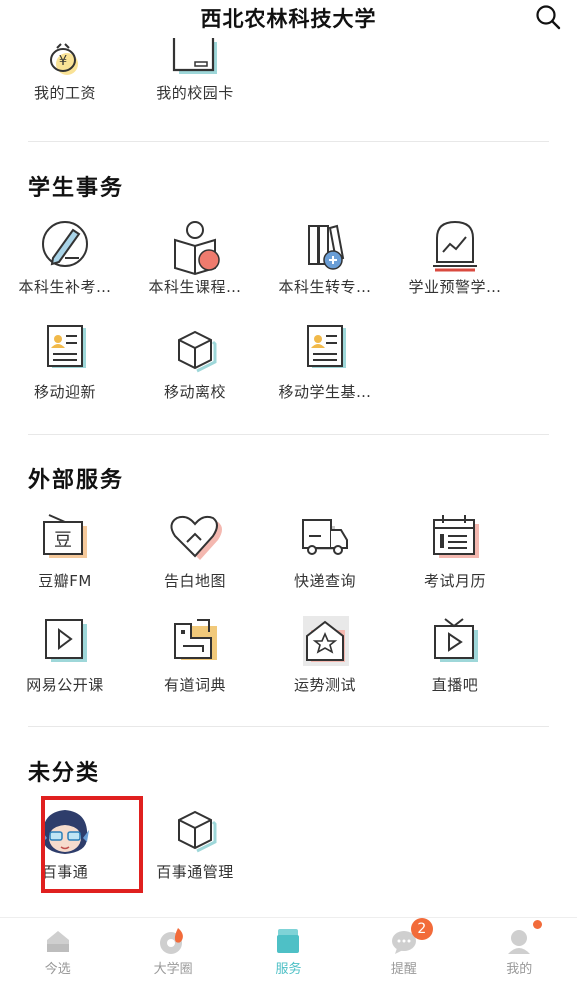  I want to click on radio-icon: 豆, so click(65, 536).